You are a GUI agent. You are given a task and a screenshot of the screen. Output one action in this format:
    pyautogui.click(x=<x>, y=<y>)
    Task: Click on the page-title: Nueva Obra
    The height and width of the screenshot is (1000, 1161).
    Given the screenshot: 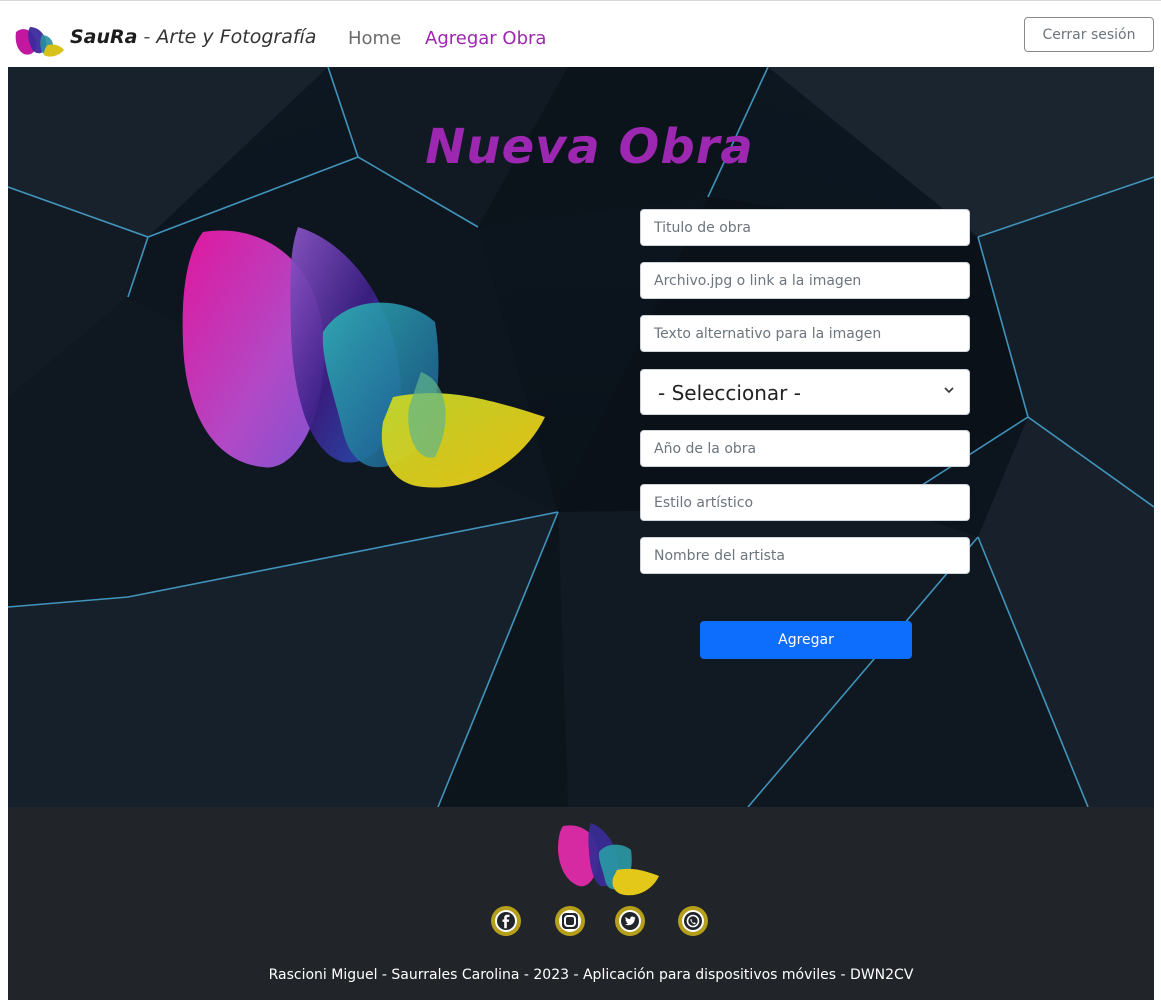 What is the action you would take?
    pyautogui.click(x=589, y=147)
    